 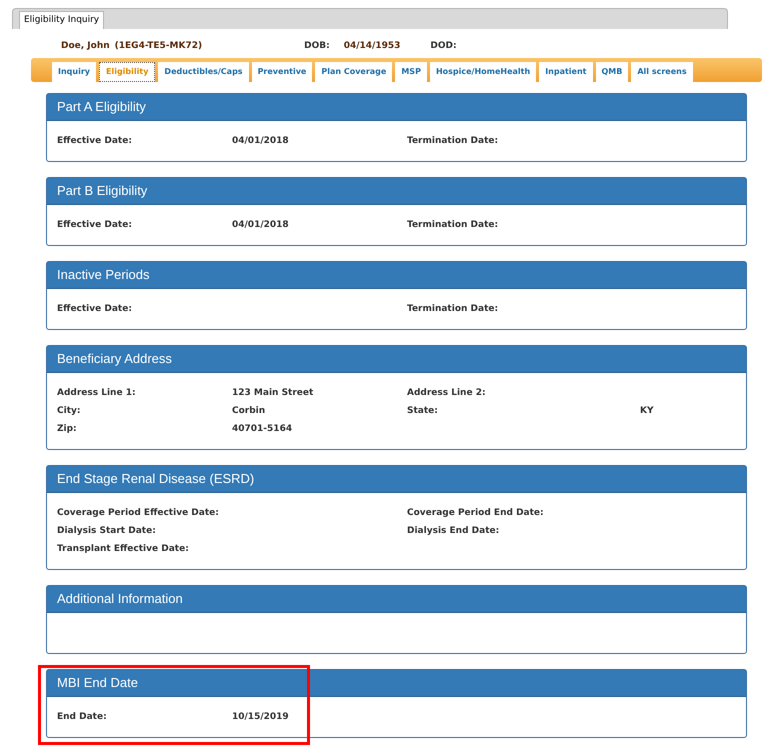 I want to click on field-value: 123 Main Street, so click(x=273, y=393).